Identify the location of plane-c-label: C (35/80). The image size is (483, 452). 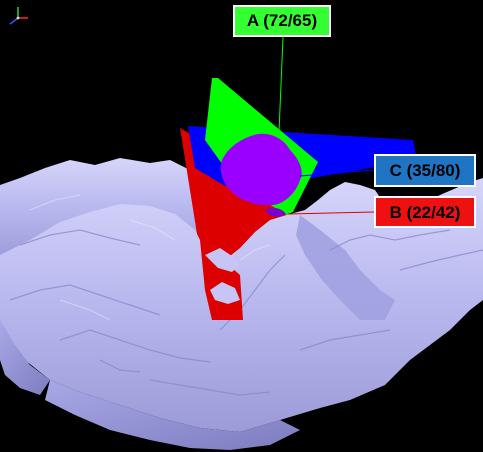
(425, 170).